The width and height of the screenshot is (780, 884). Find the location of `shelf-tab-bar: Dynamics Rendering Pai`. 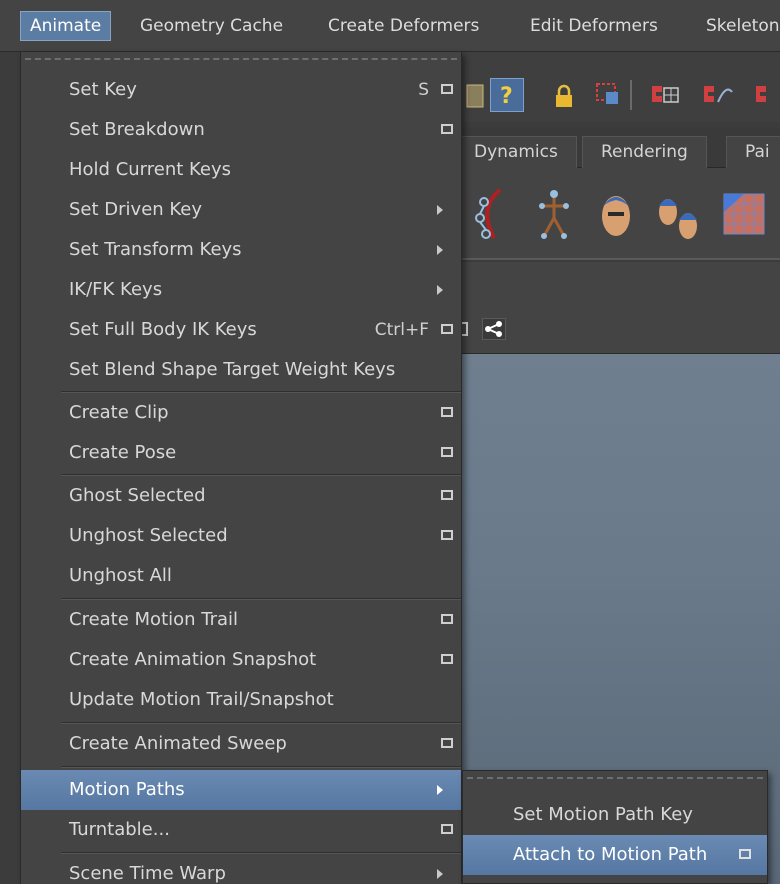

shelf-tab-bar: Dynamics Rendering Pai is located at coordinates (618, 148).